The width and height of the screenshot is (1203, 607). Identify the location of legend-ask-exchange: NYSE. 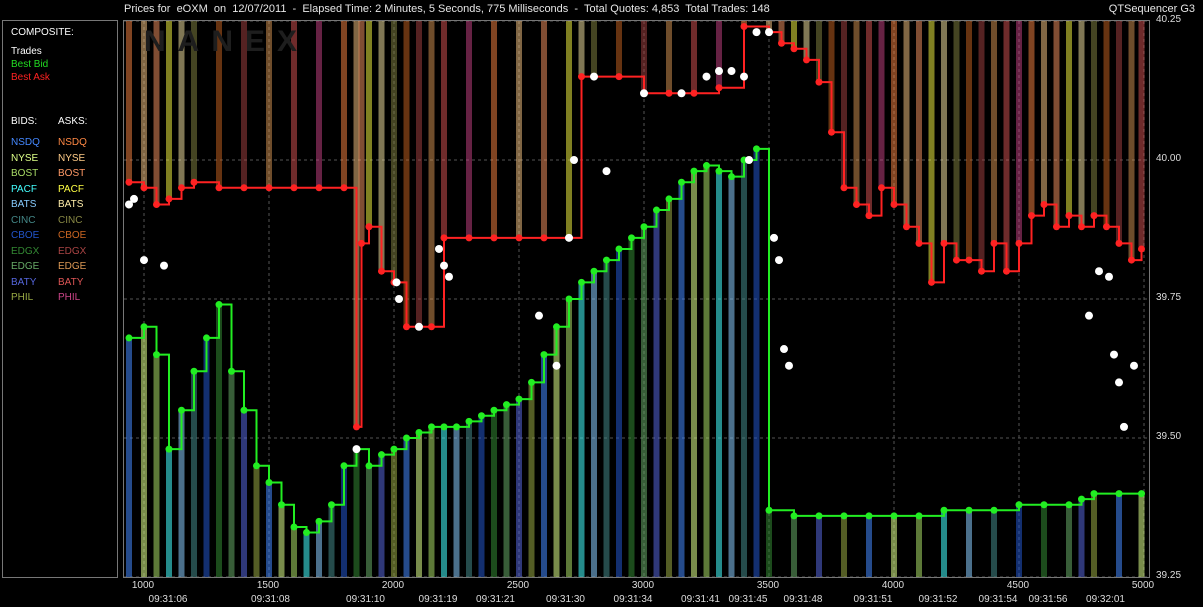
(72, 158).